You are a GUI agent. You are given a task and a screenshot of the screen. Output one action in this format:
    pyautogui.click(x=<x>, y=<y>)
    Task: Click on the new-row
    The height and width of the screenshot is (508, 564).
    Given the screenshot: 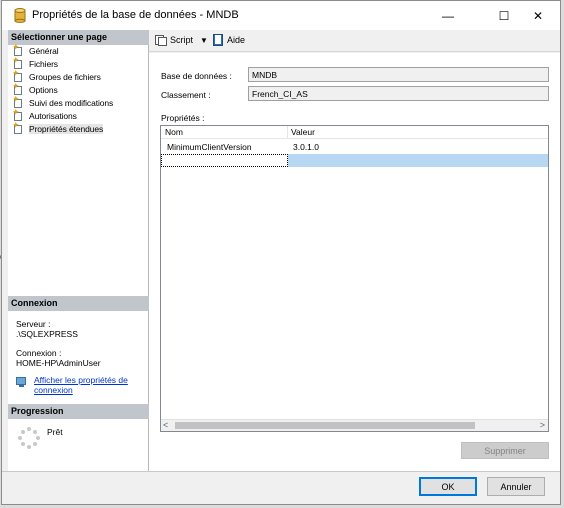 What is the action you would take?
    pyautogui.click(x=354, y=160)
    